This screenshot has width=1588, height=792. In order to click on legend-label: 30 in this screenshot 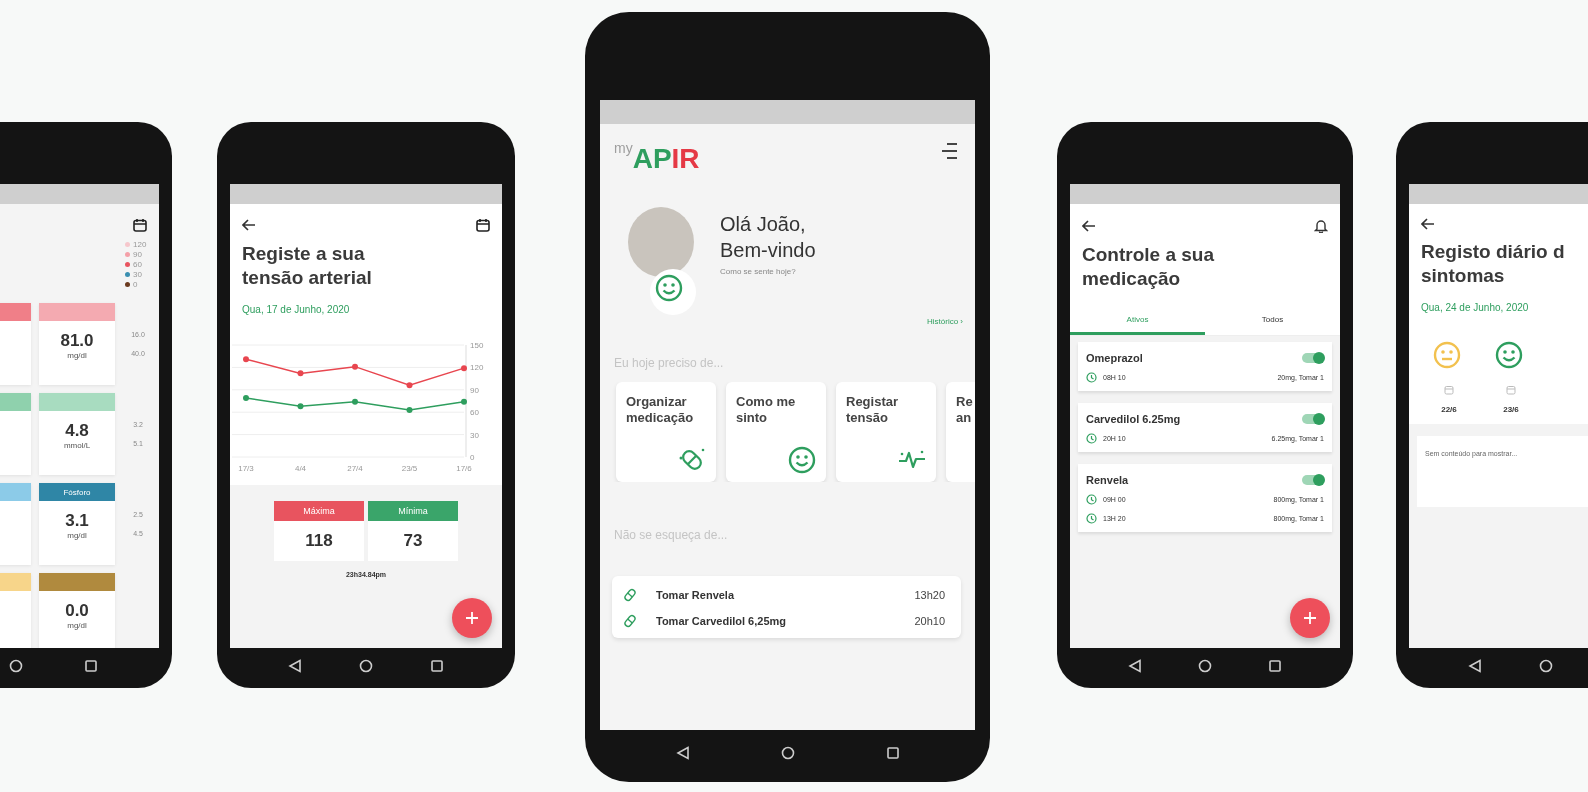, I will do `click(138, 274)`.